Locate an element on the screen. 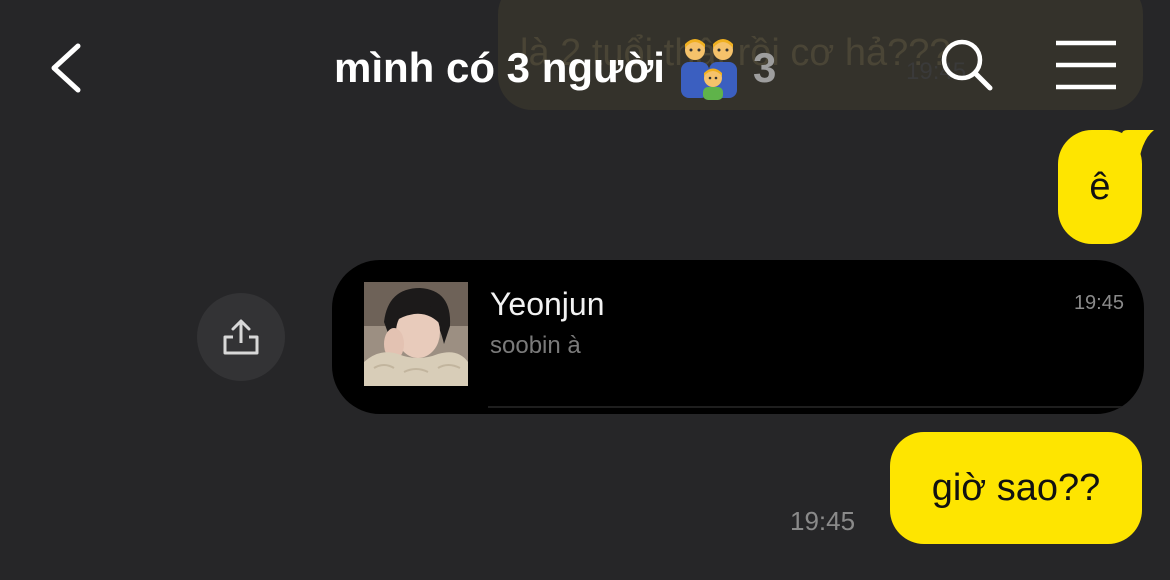  member-count: 3 is located at coordinates (764, 67).